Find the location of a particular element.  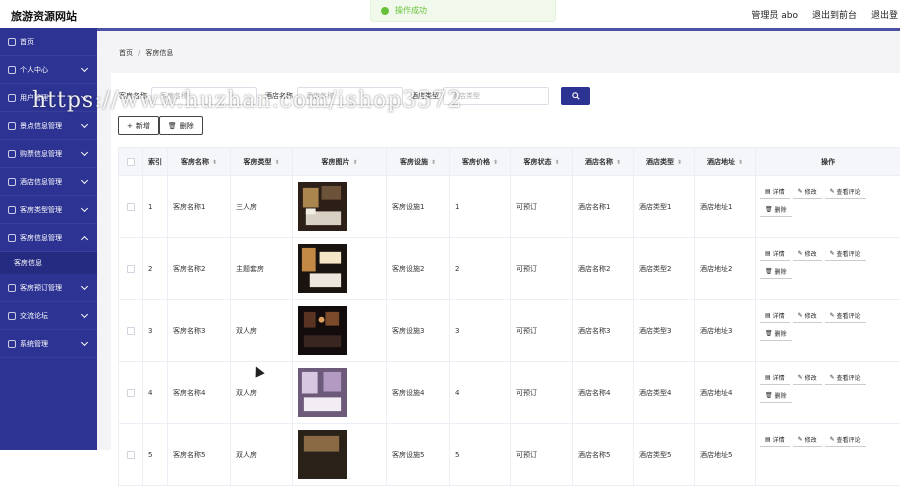

hotel-name-input: 酒店名称 is located at coordinates (350, 96).